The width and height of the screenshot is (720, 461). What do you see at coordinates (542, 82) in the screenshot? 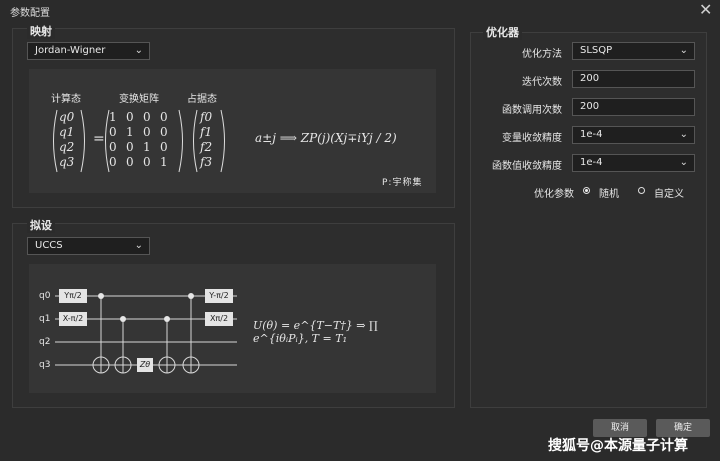
I see `field-label-iterations: 迭代次数` at bounding box center [542, 82].